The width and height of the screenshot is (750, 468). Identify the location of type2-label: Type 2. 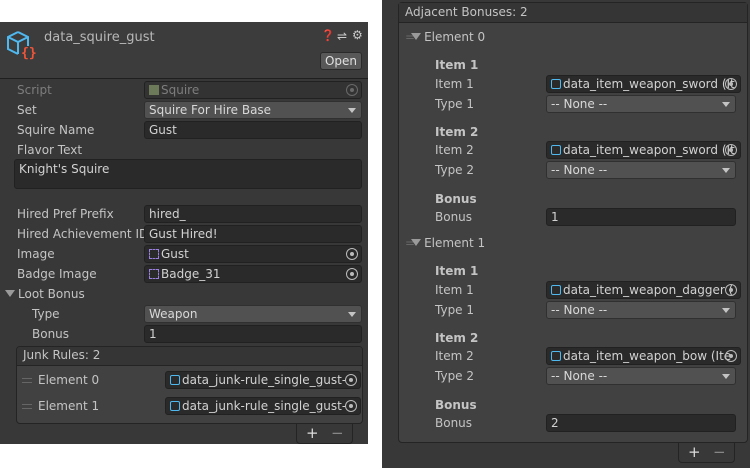
(455, 170).